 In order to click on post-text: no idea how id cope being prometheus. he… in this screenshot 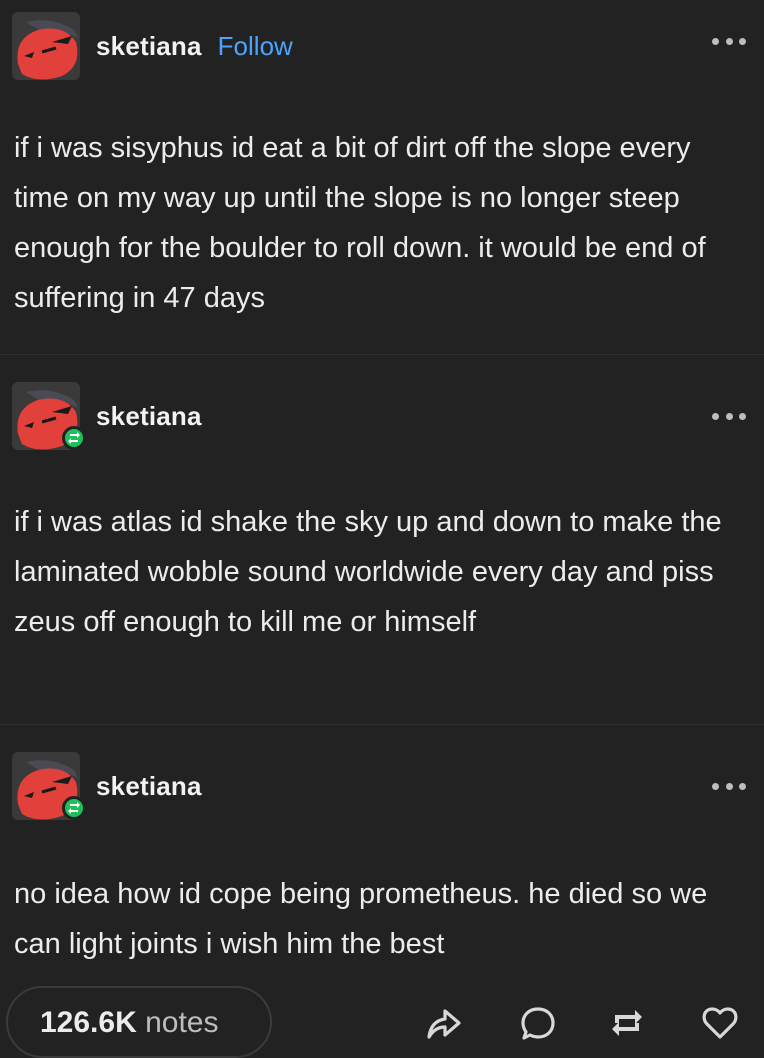, I will do `click(361, 919)`.